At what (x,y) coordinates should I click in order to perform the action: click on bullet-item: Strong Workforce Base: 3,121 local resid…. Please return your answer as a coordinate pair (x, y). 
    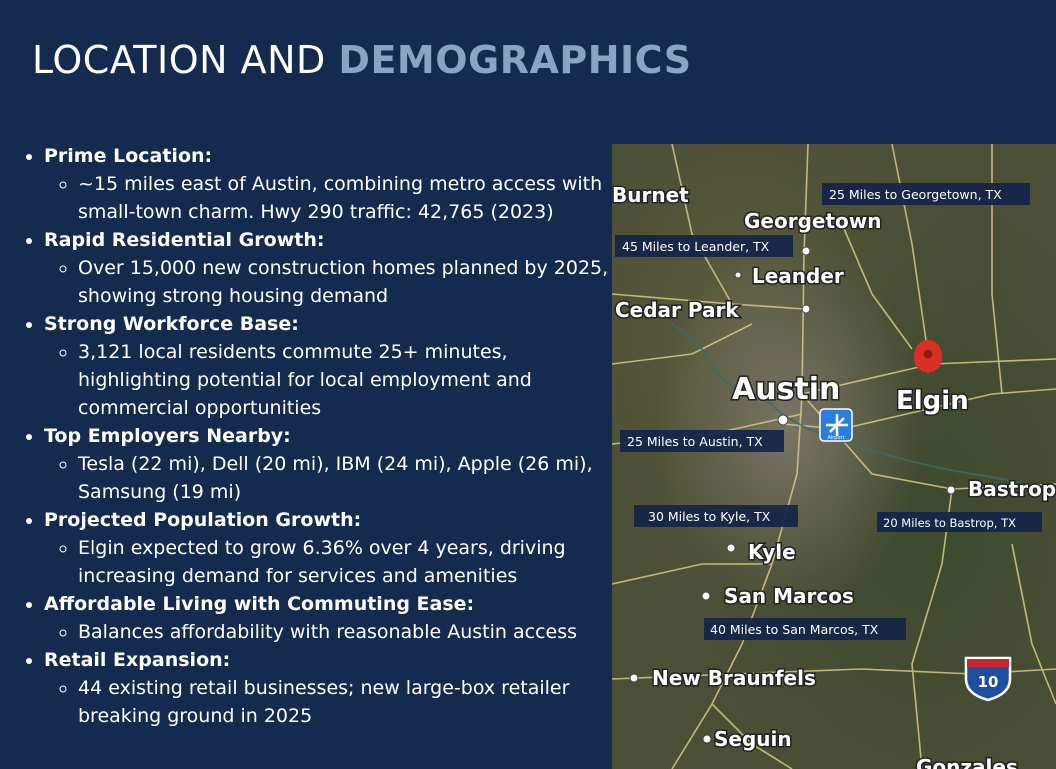
    Looking at the image, I should click on (334, 366).